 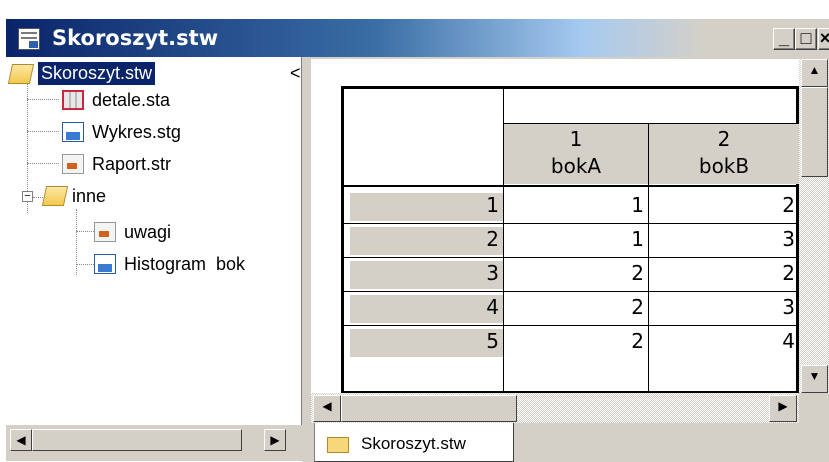 I want to click on tree-item-label: Skoroszyt.stw, so click(x=97, y=73).